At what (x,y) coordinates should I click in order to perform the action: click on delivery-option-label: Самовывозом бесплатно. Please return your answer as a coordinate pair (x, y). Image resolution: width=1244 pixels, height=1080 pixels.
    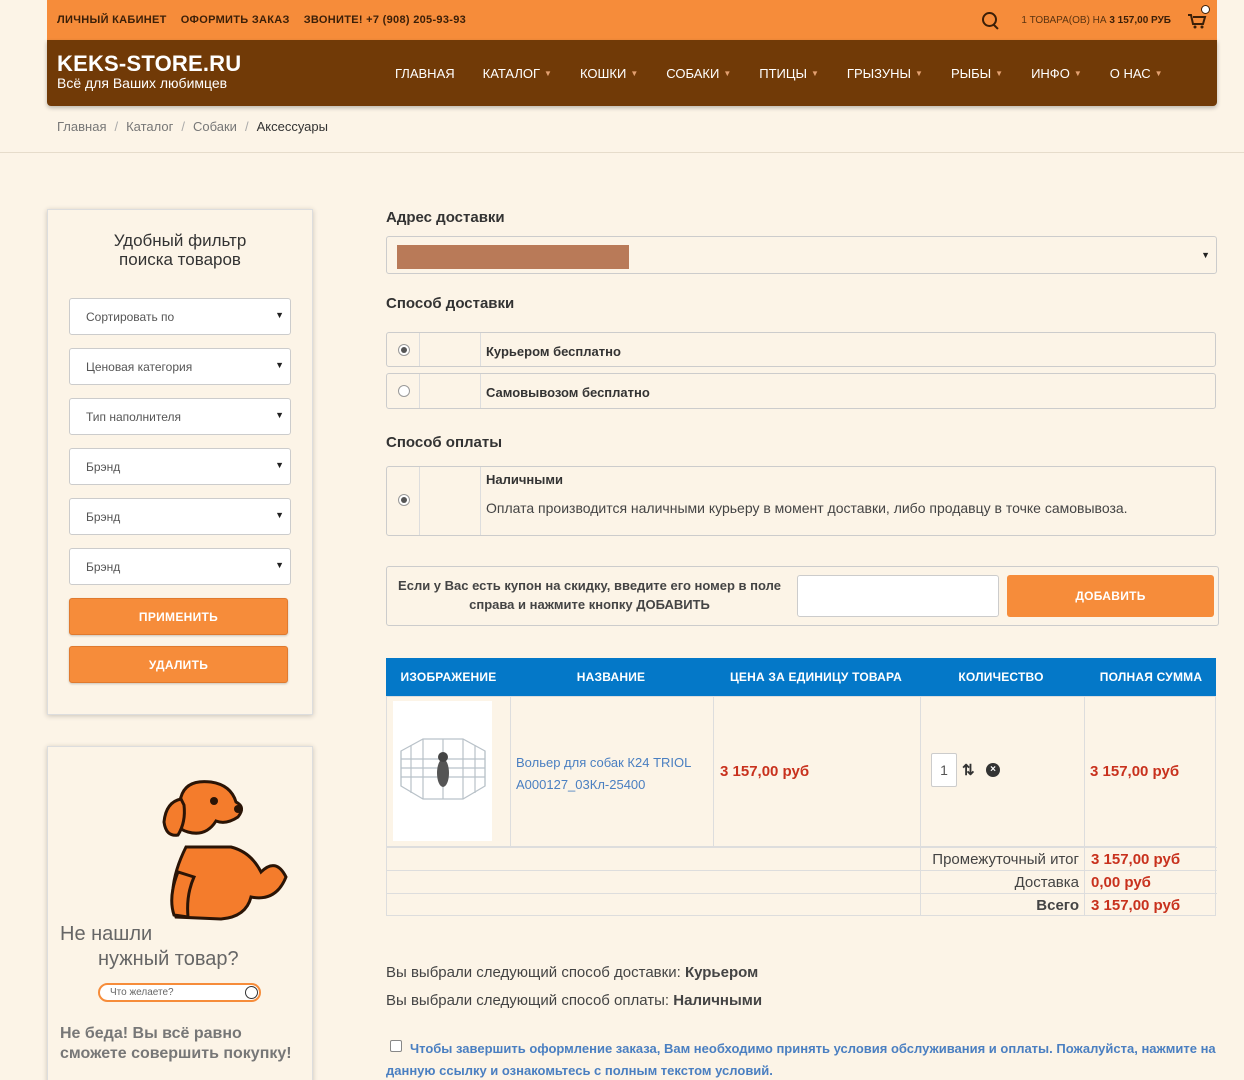
    Looking at the image, I should click on (568, 392).